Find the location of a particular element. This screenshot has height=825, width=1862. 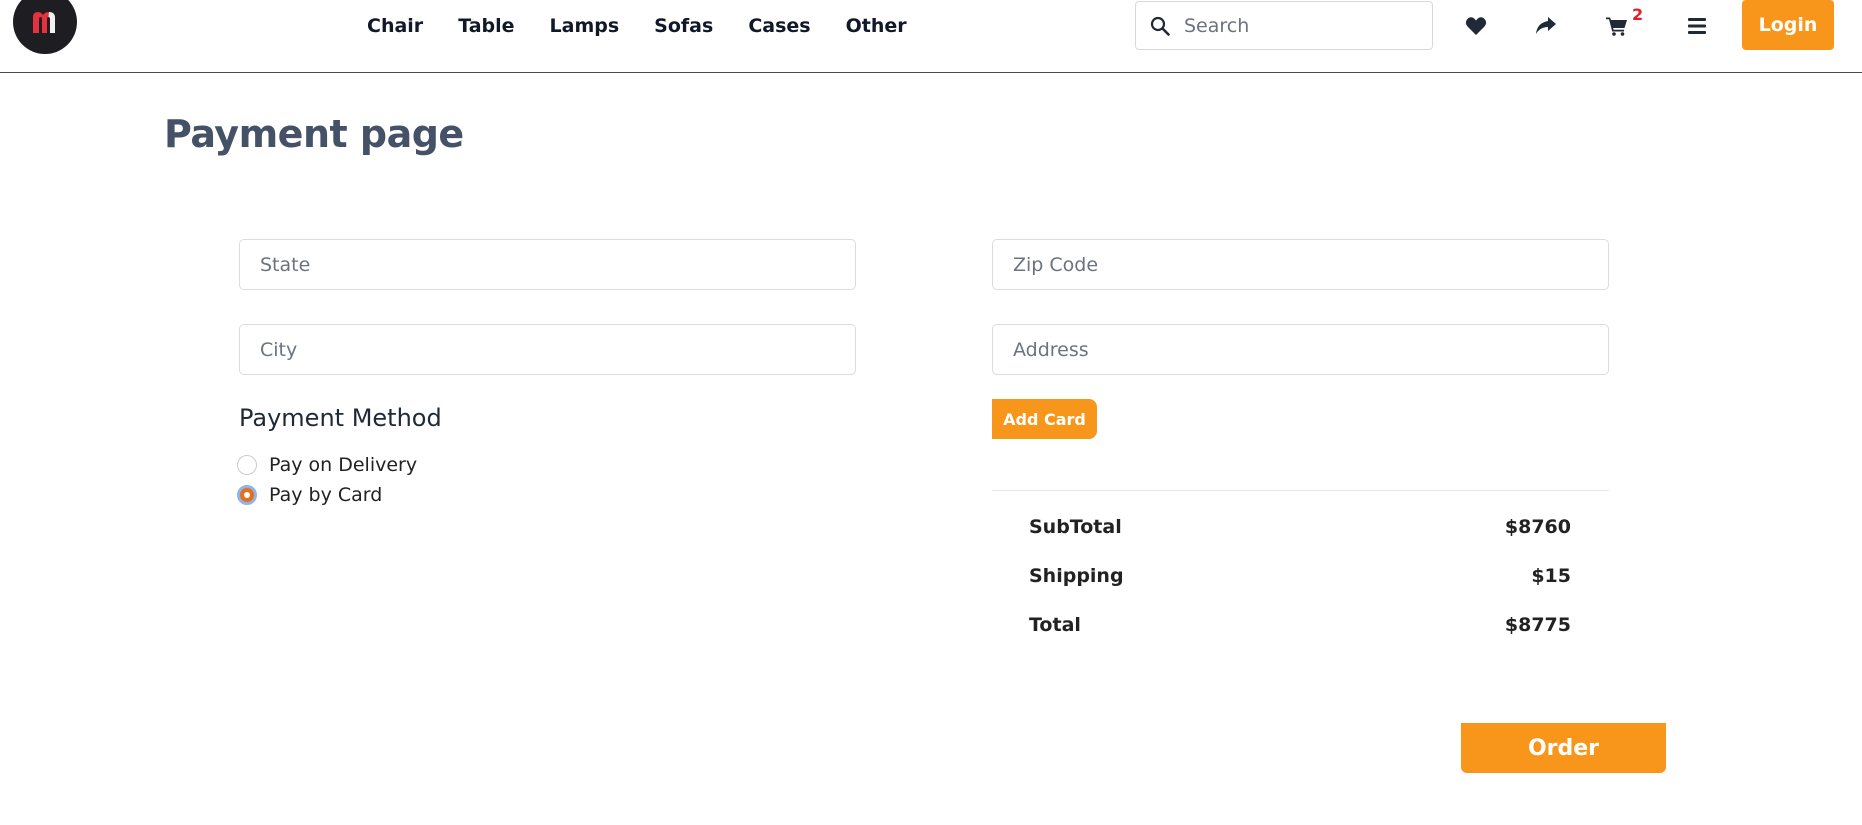

wishlist-button is located at coordinates (1476, 26).